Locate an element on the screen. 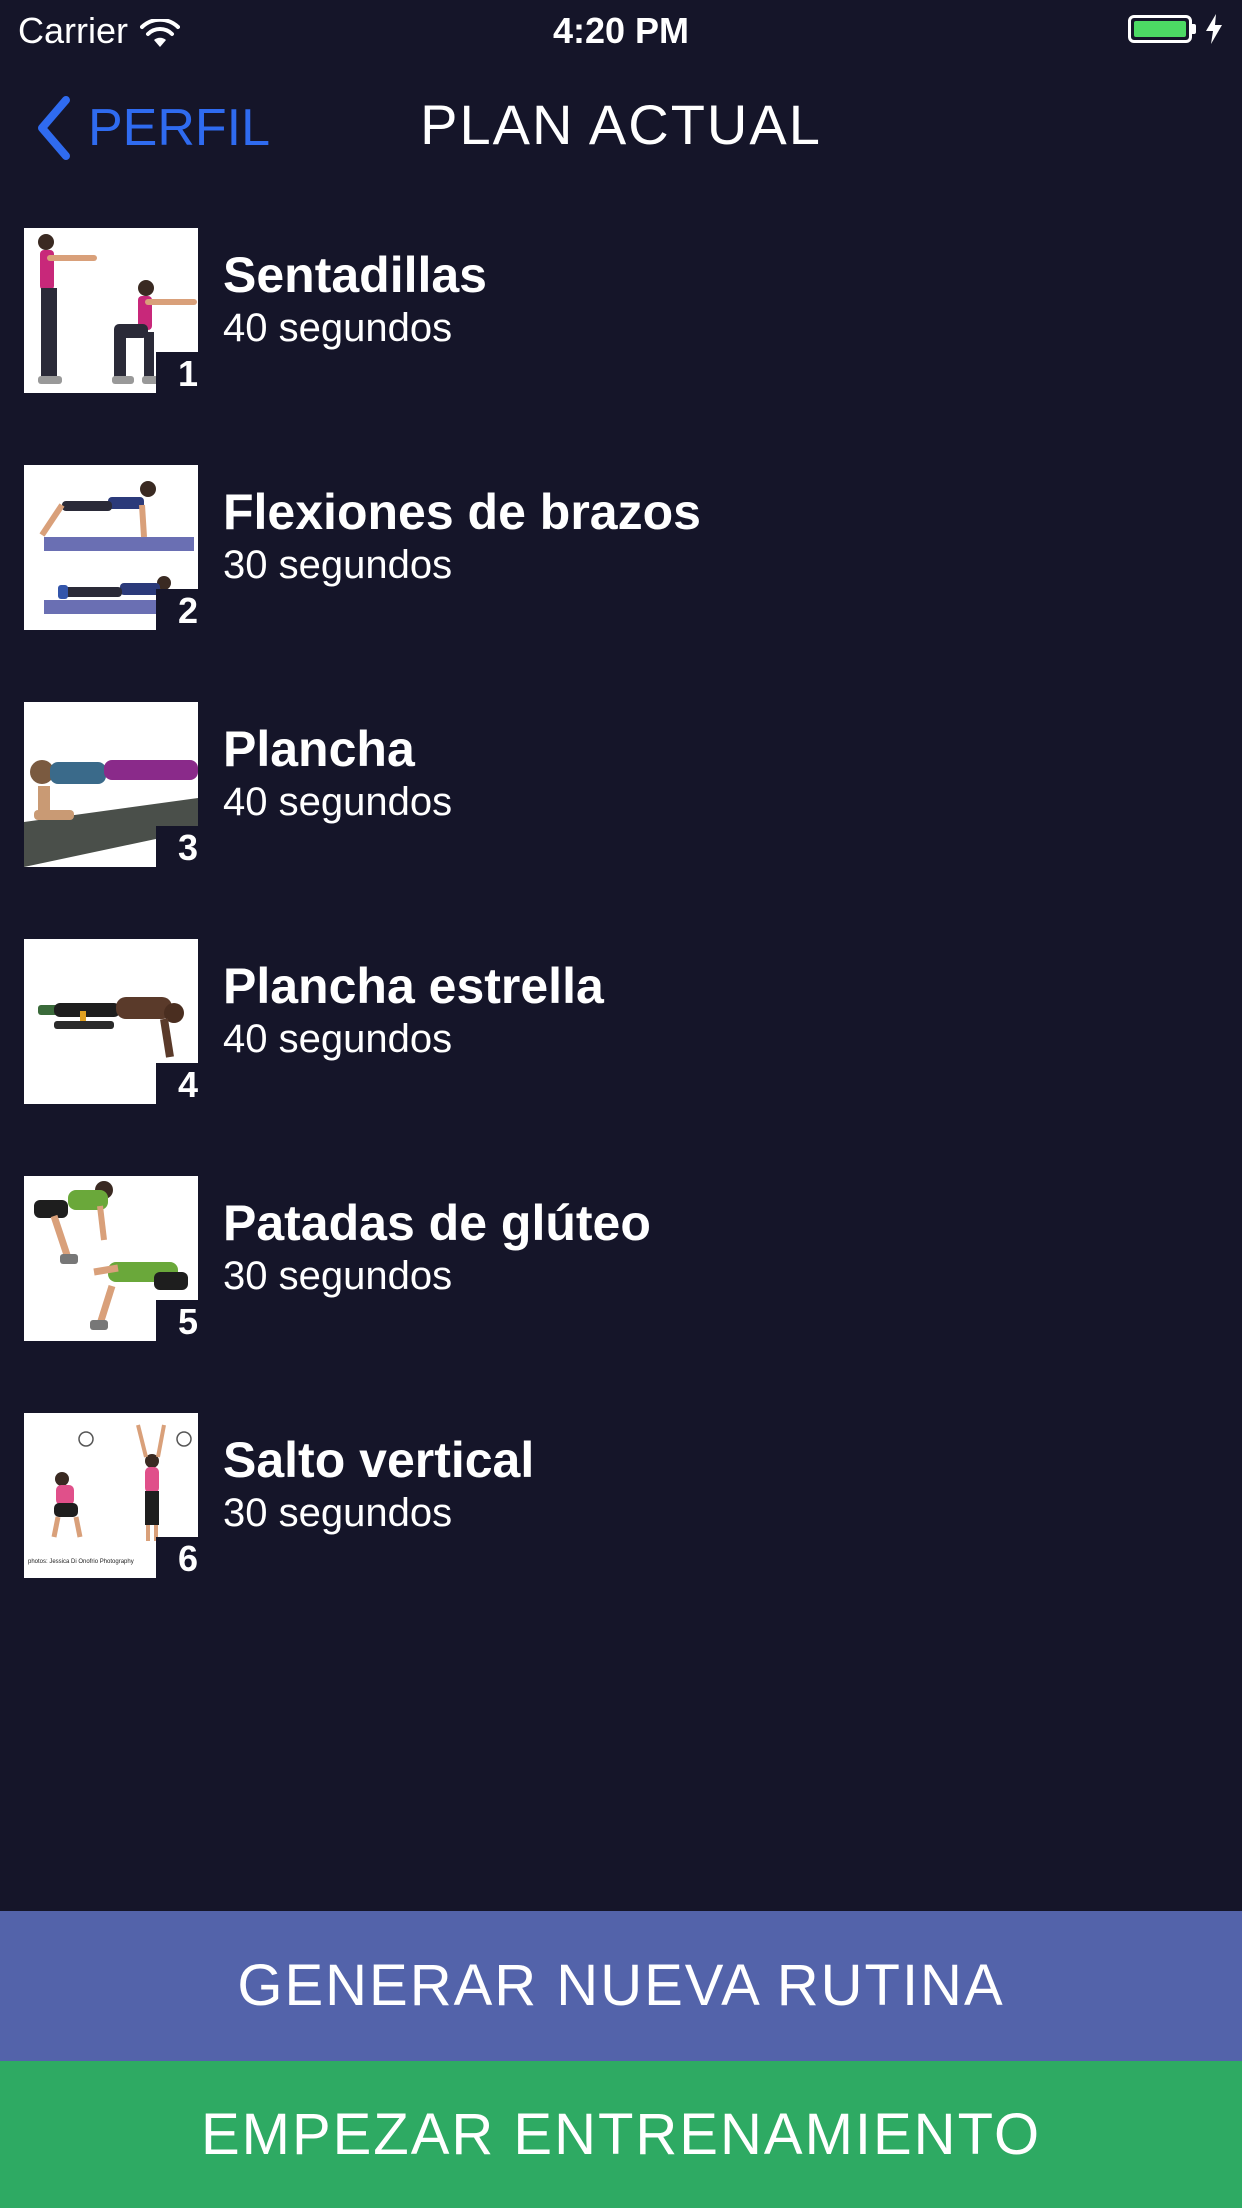 The width and height of the screenshot is (1242, 2208). exercise-row: 5 Patadas de glúteo 30 segundos is located at coordinates (621, 1292).